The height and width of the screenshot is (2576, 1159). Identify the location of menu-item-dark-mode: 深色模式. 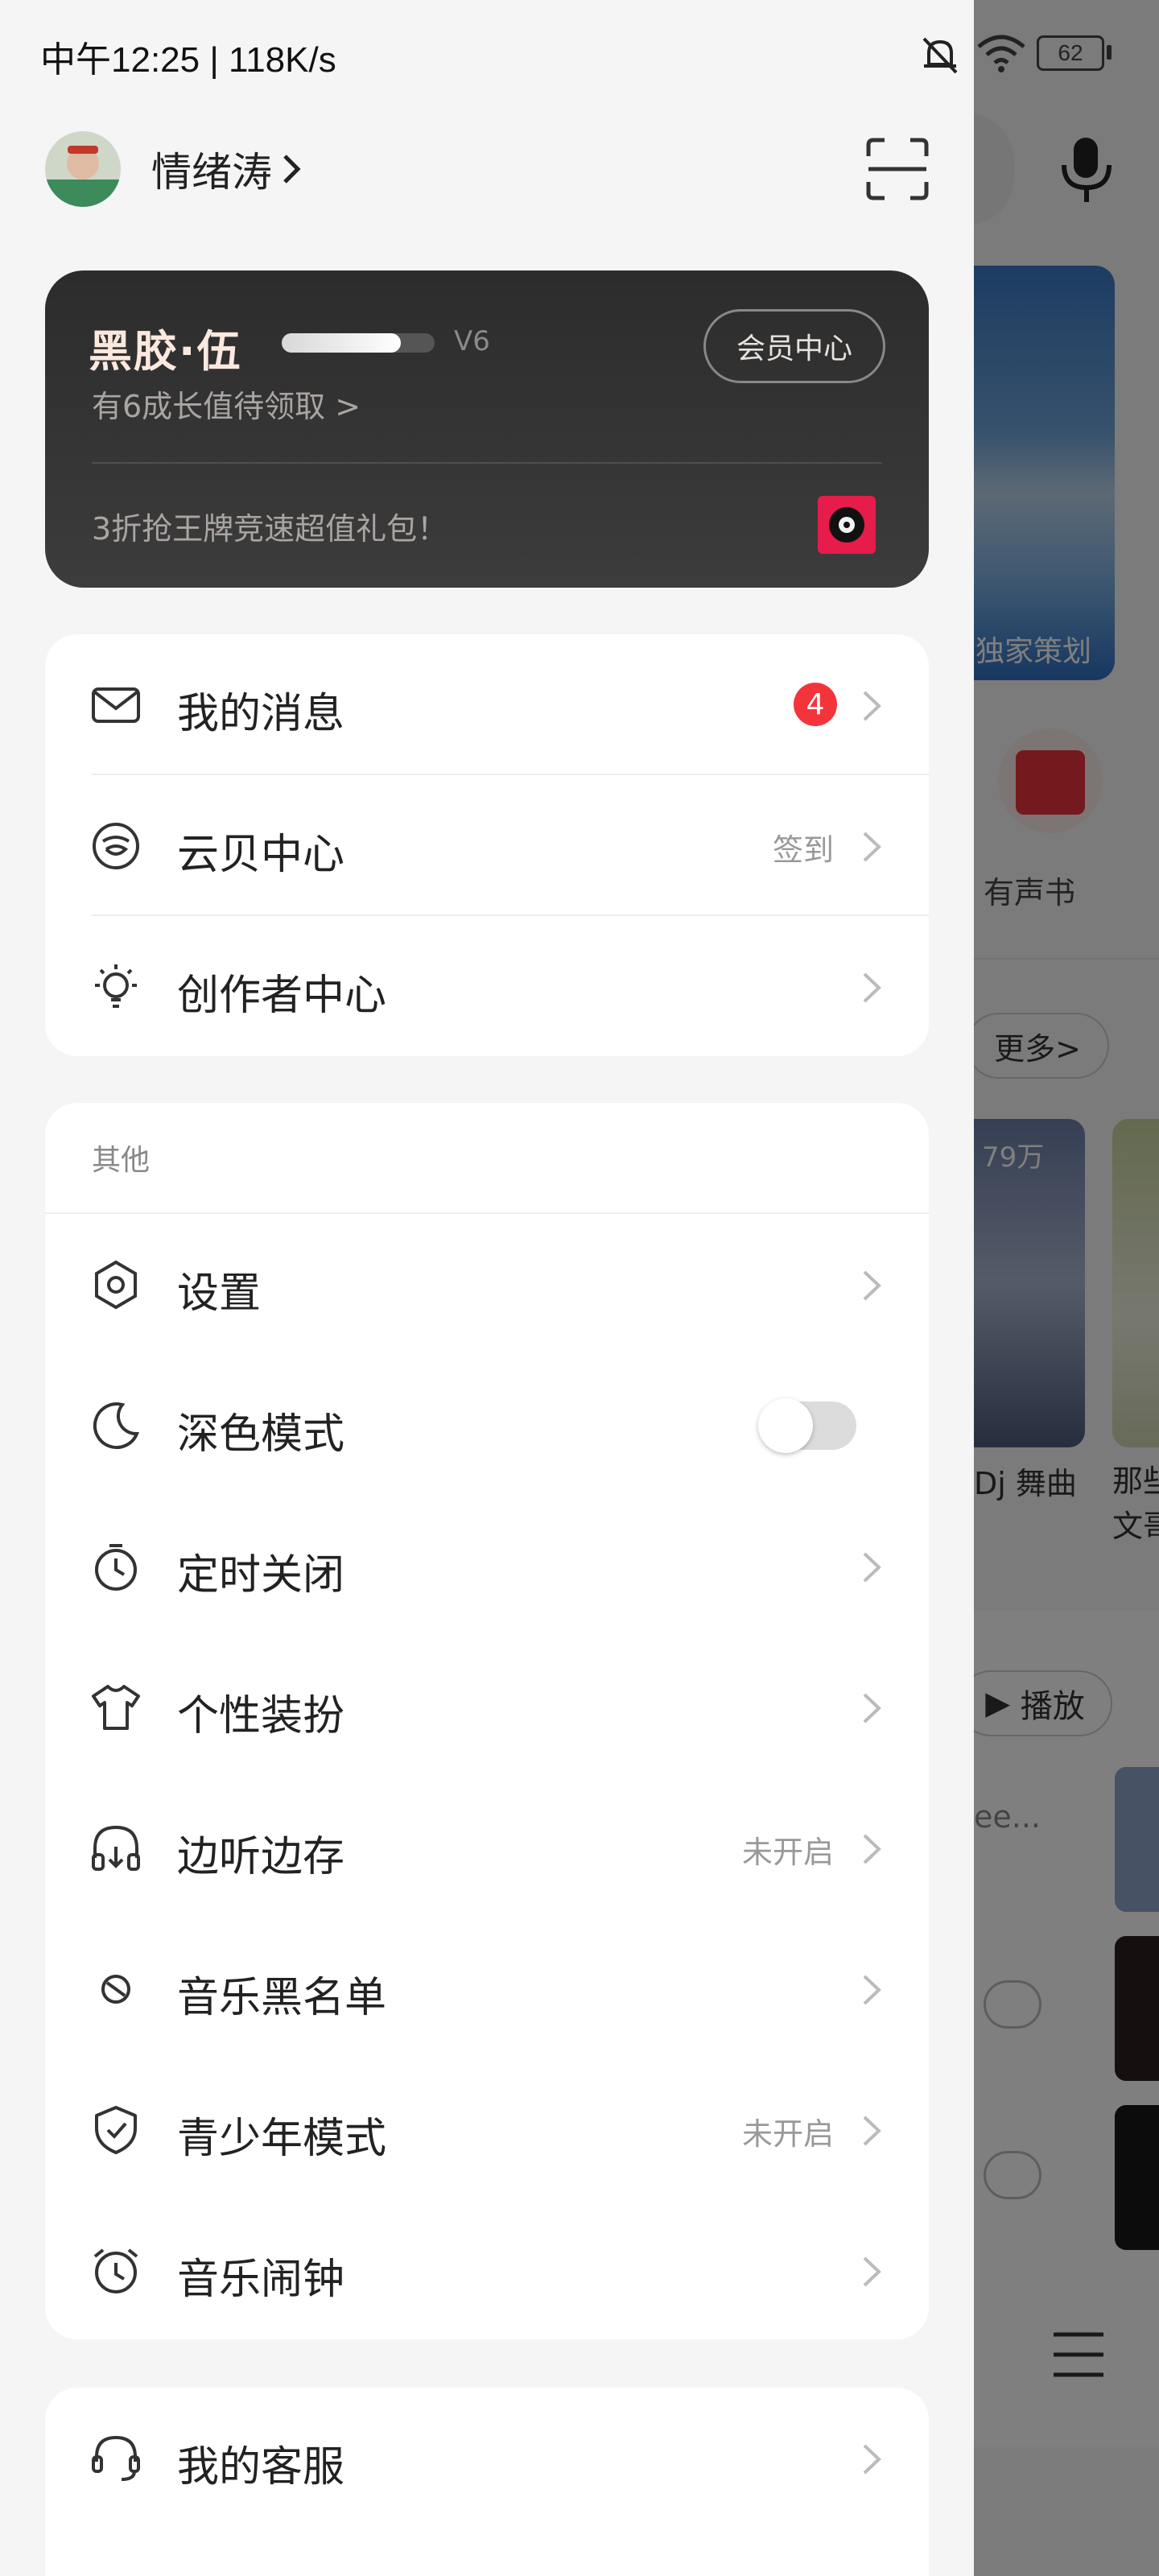
(487, 1425).